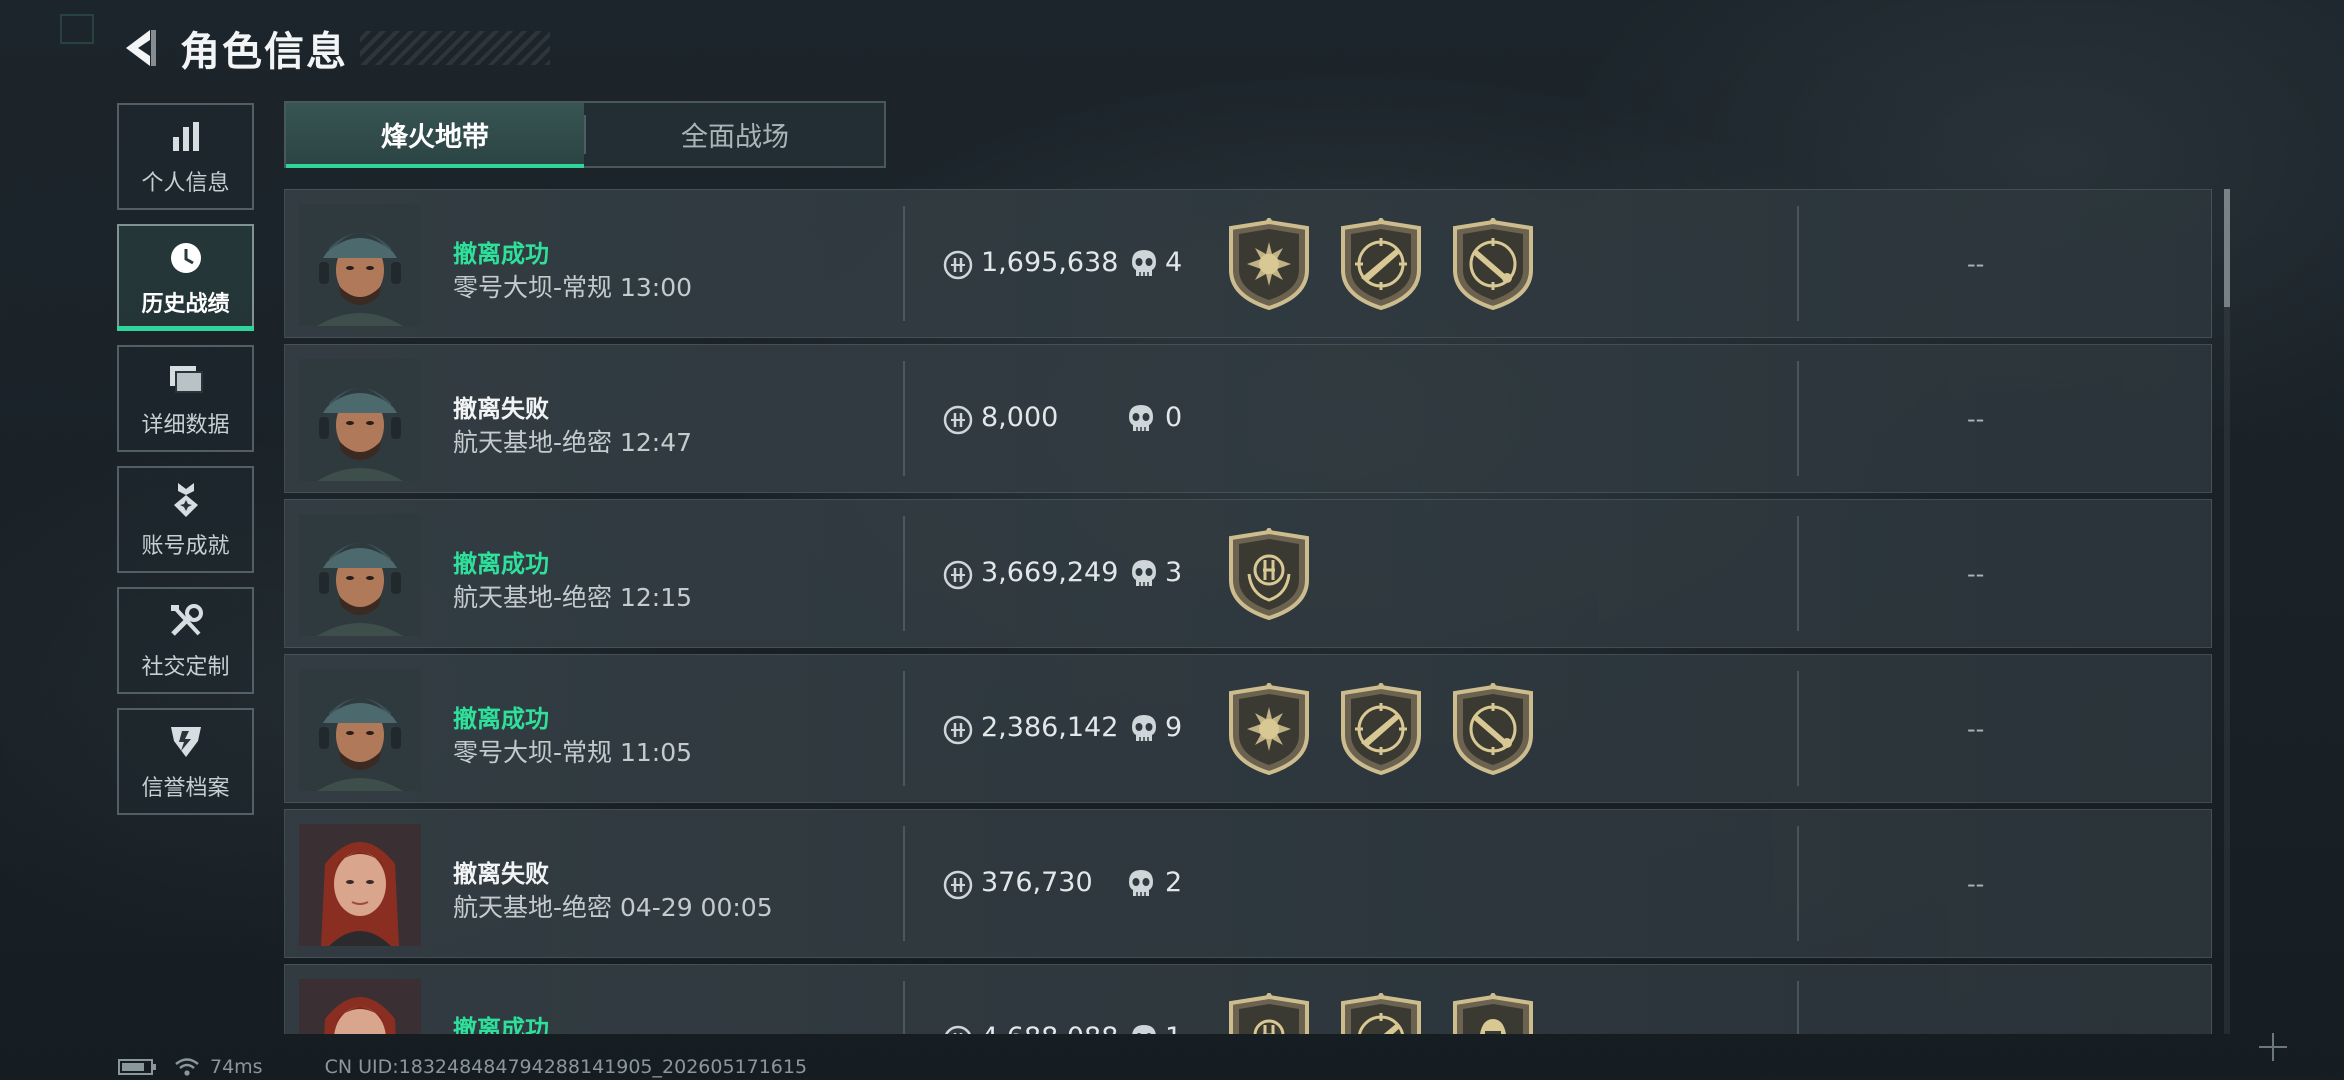 The width and height of the screenshot is (2344, 1080). What do you see at coordinates (185, 425) in the screenshot?
I see `sidebar-item-label: 详细数据` at bounding box center [185, 425].